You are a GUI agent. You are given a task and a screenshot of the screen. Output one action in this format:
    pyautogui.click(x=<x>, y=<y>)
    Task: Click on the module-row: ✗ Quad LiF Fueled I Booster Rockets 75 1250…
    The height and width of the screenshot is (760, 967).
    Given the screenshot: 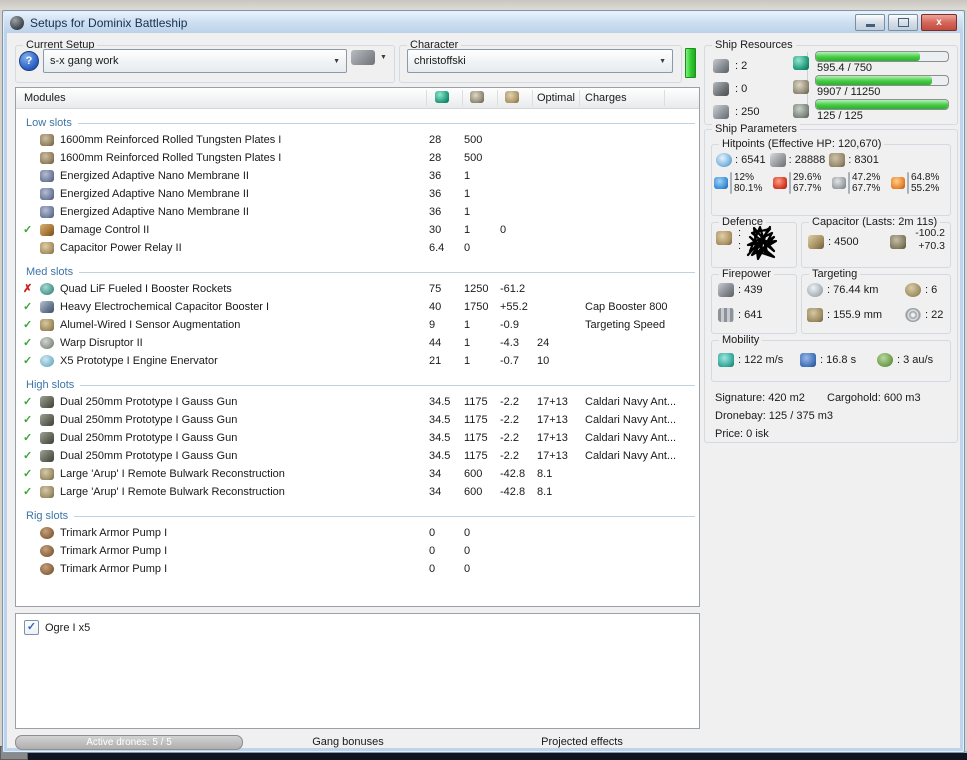 What is the action you would take?
    pyautogui.click(x=357, y=290)
    